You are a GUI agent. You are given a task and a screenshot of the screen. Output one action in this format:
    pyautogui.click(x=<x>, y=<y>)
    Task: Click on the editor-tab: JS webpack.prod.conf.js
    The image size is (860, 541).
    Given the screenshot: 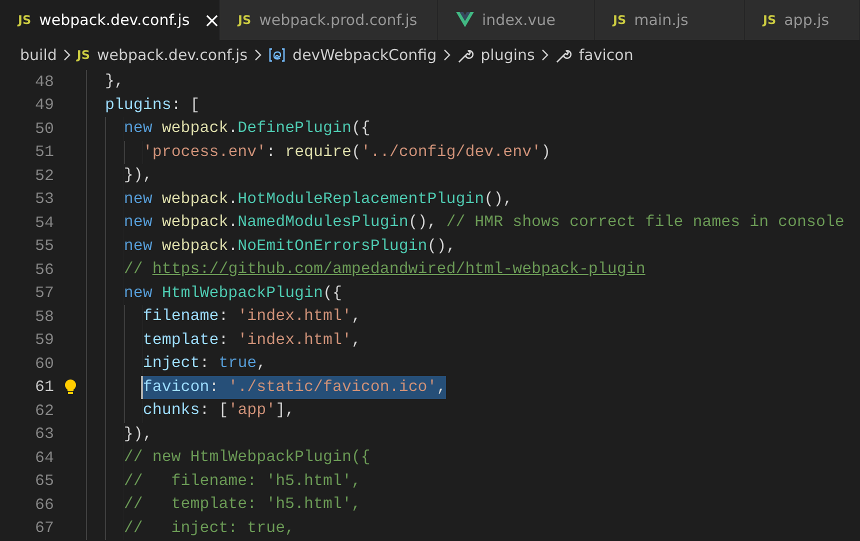 What is the action you would take?
    pyautogui.click(x=329, y=20)
    